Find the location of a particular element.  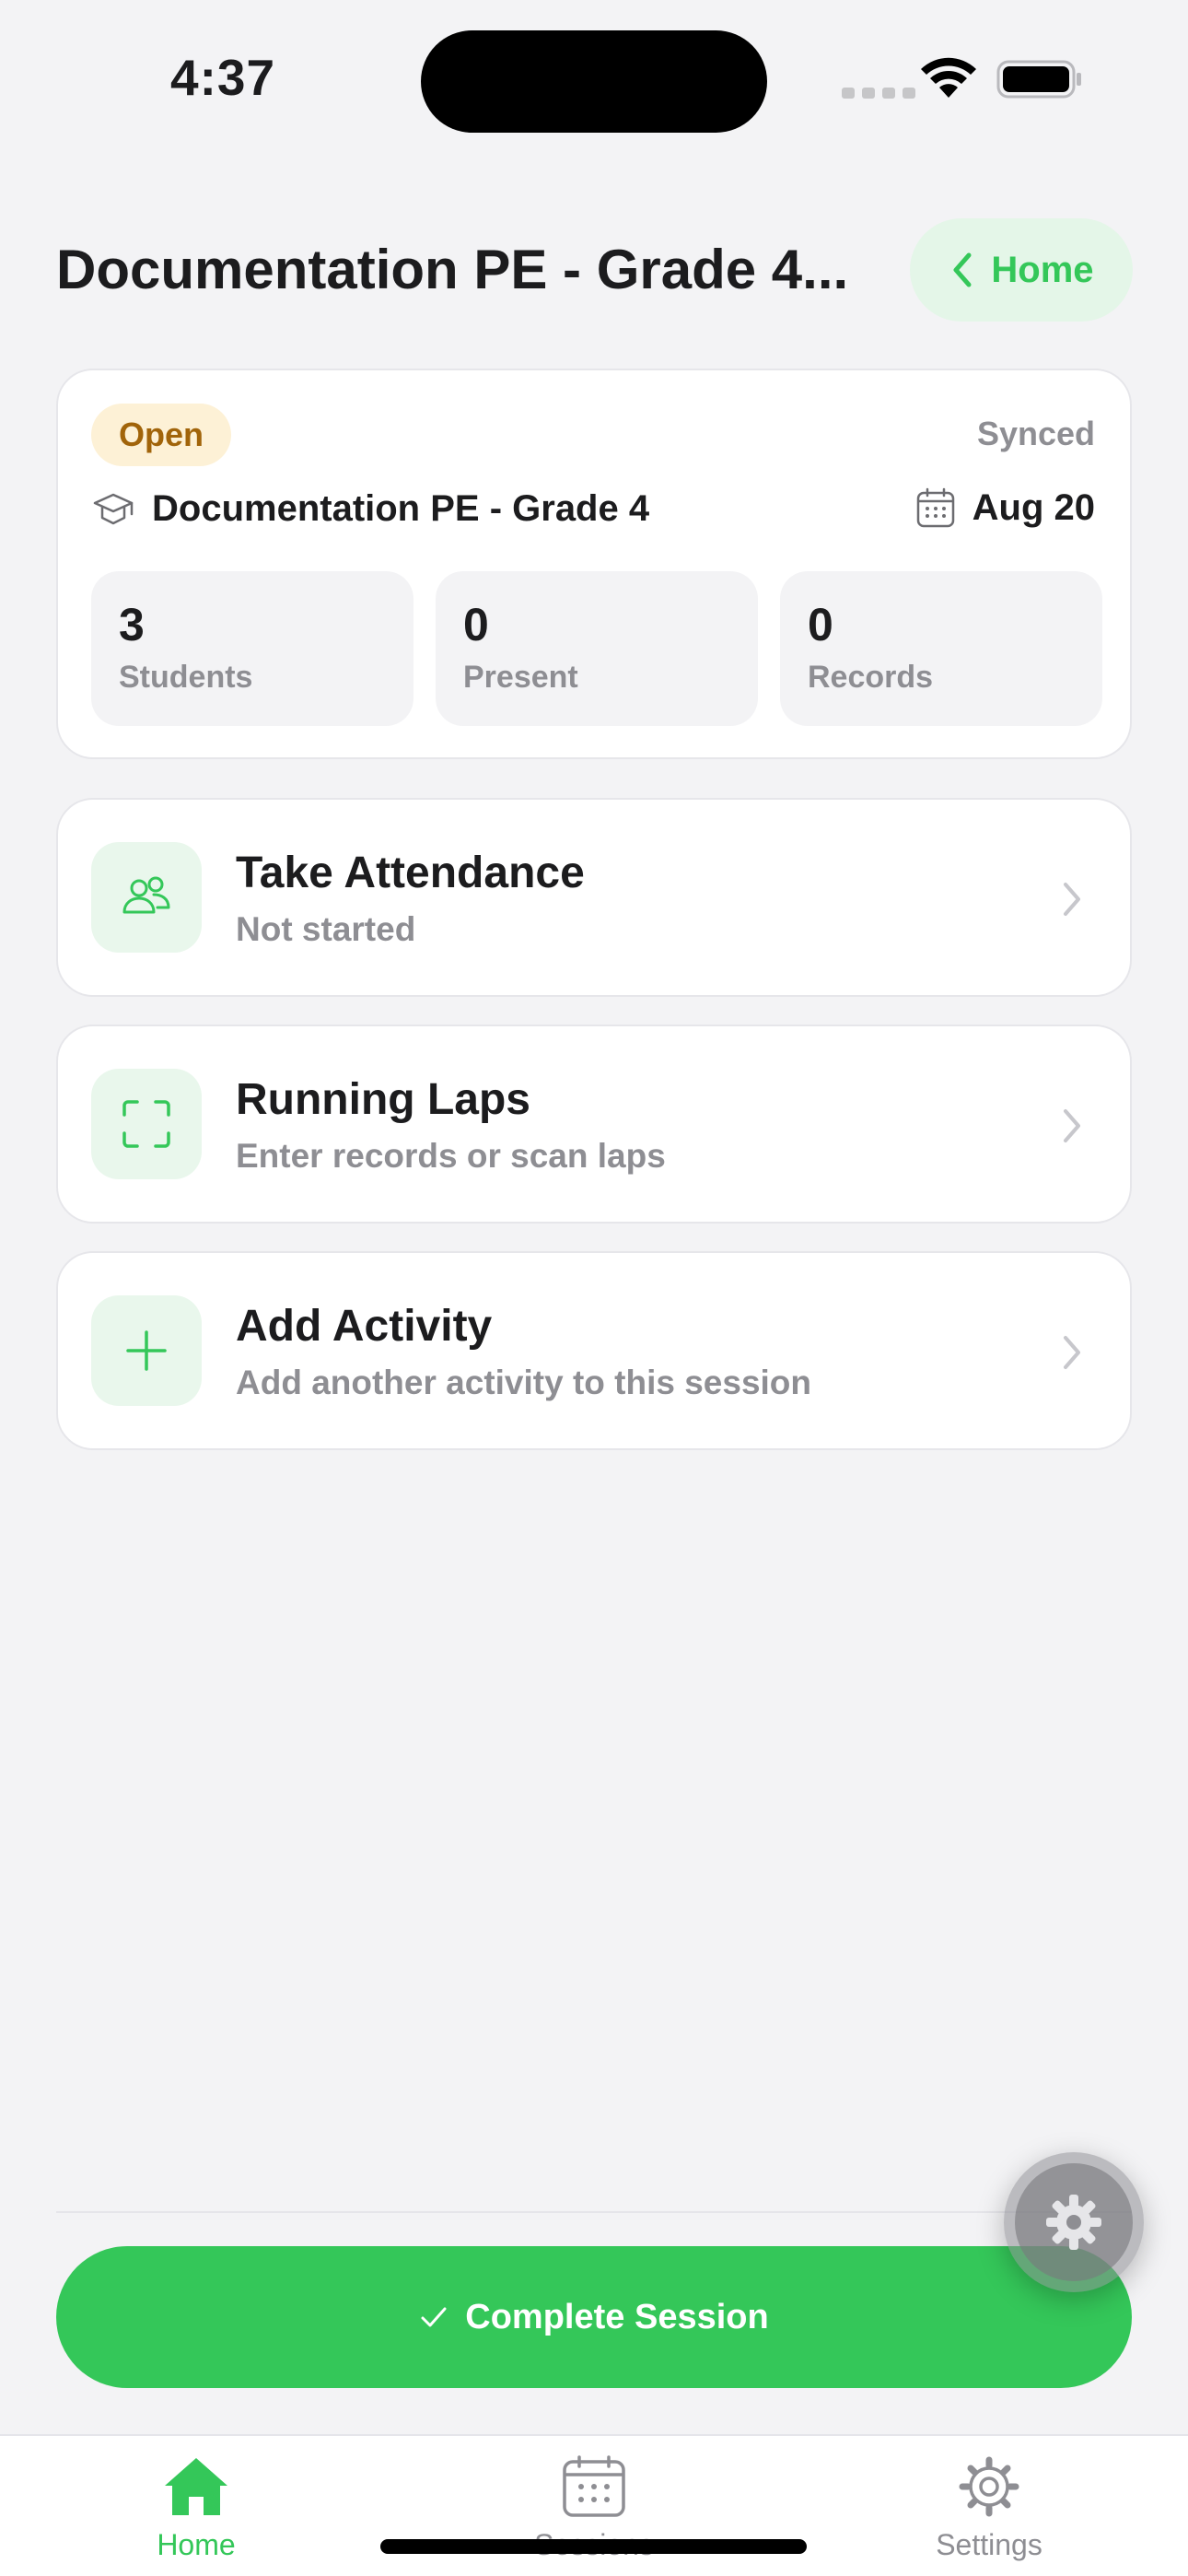

action-title: Take Attendance is located at coordinates (410, 873).